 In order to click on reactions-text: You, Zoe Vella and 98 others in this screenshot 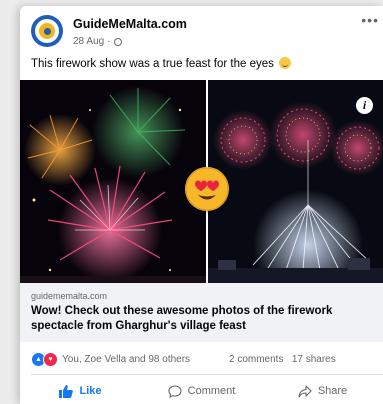, I will do `click(126, 359)`.